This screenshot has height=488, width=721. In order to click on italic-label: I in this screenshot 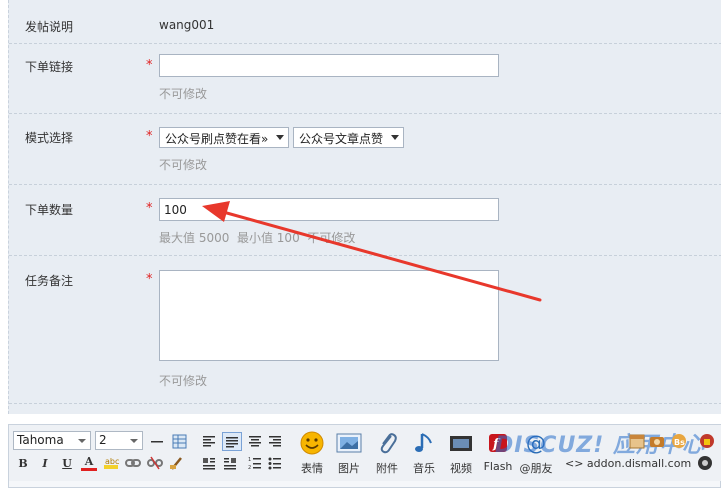, I will do `click(45, 463)`.